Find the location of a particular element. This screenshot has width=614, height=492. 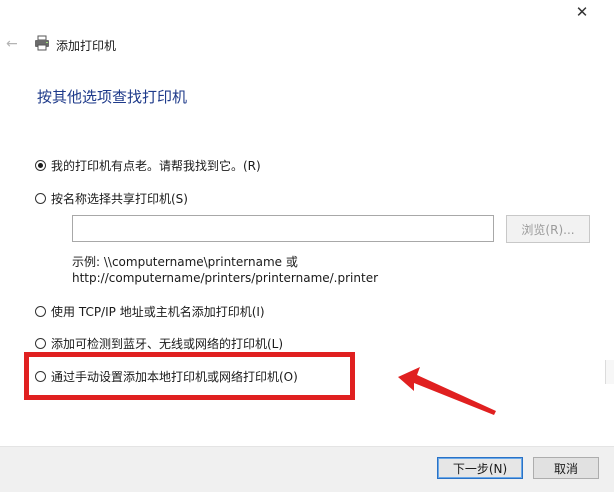

back-button: ← is located at coordinates (14, 44).